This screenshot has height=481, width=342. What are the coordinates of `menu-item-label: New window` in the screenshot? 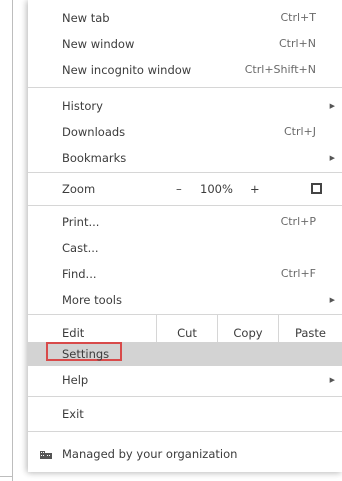 It's located at (98, 44).